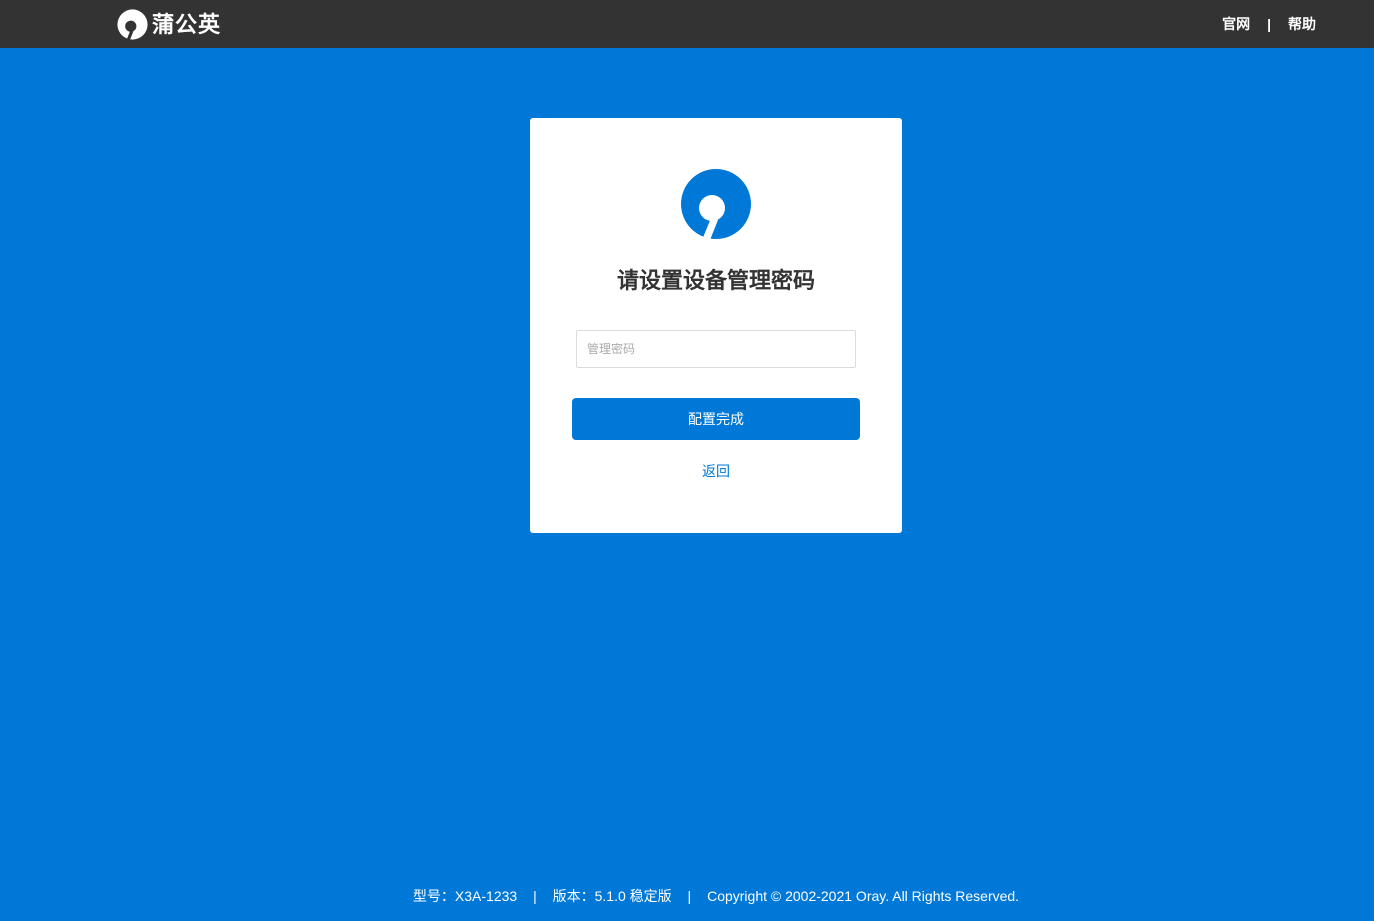 This screenshot has height=921, width=1374. What do you see at coordinates (1236, 24) in the screenshot?
I see `official-site-link: 官网` at bounding box center [1236, 24].